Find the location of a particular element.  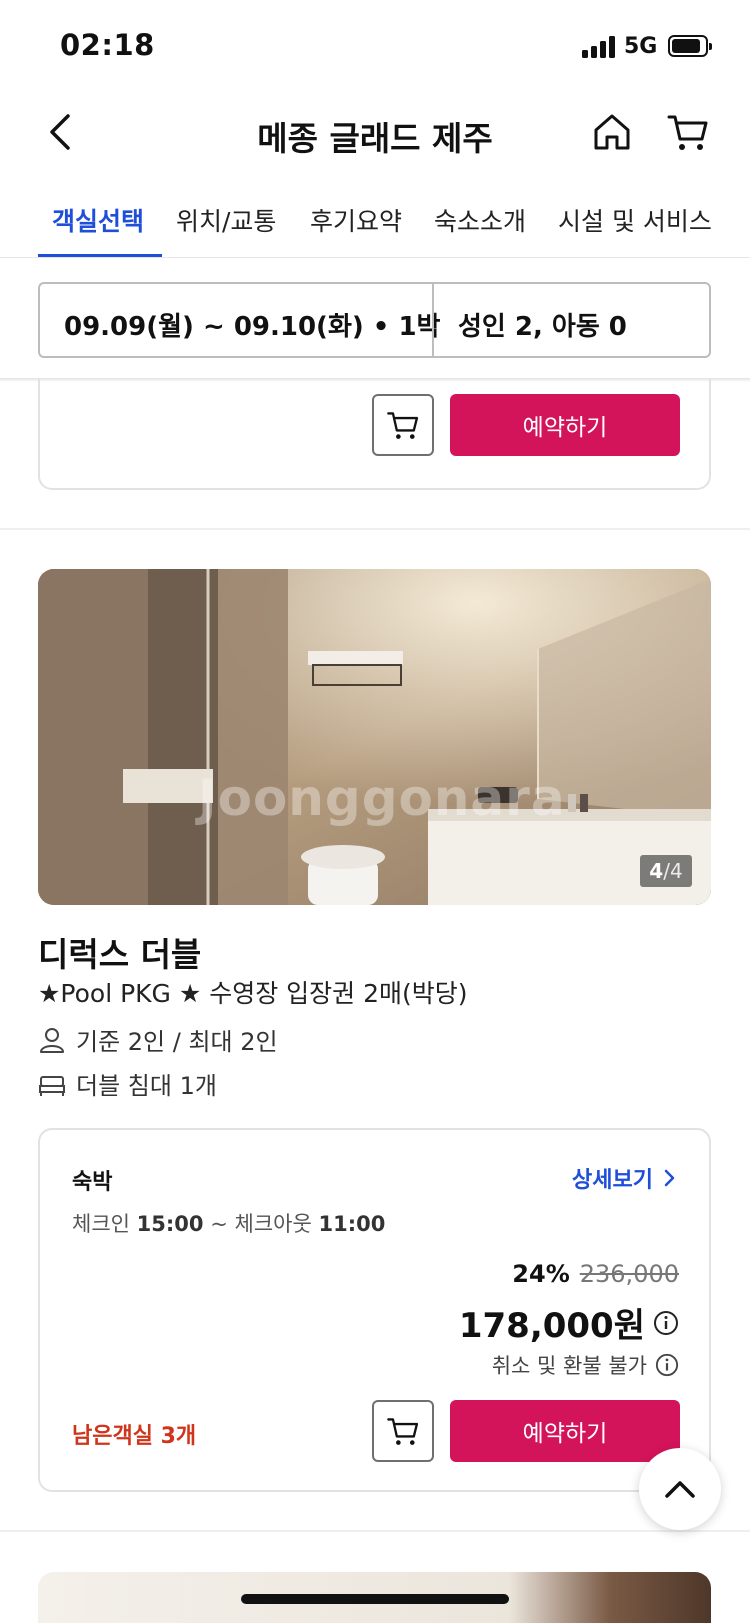

guest-selector: 성인 2, 아동 0 is located at coordinates (542, 324).